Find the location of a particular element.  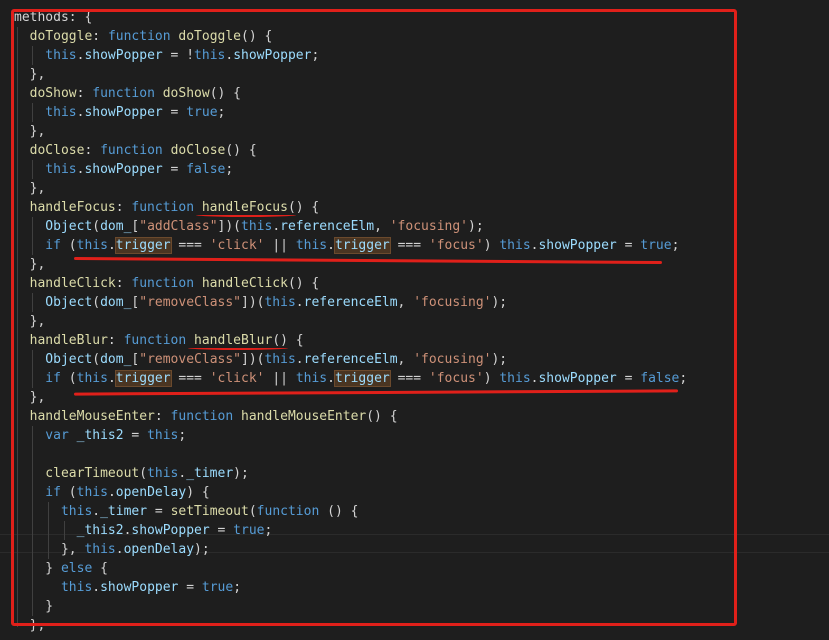

red-squiggle-handlefocus is located at coordinates (246, 215).